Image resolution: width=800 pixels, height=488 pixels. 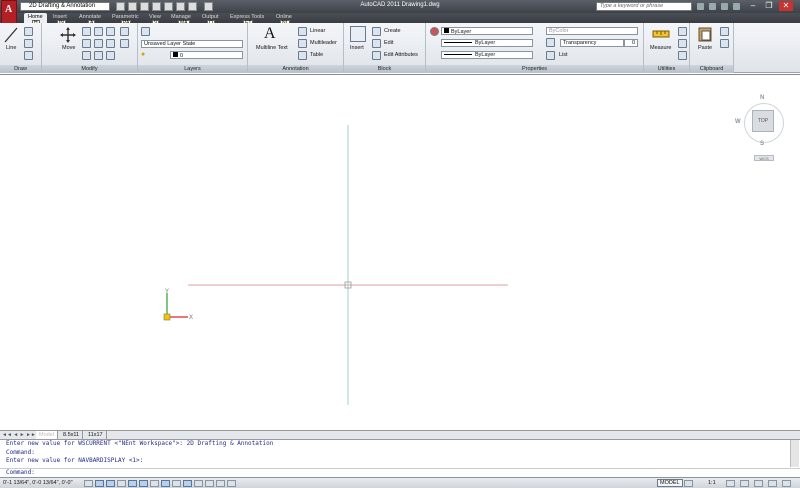 I want to click on lineweight-toggle, so click(x=198, y=483).